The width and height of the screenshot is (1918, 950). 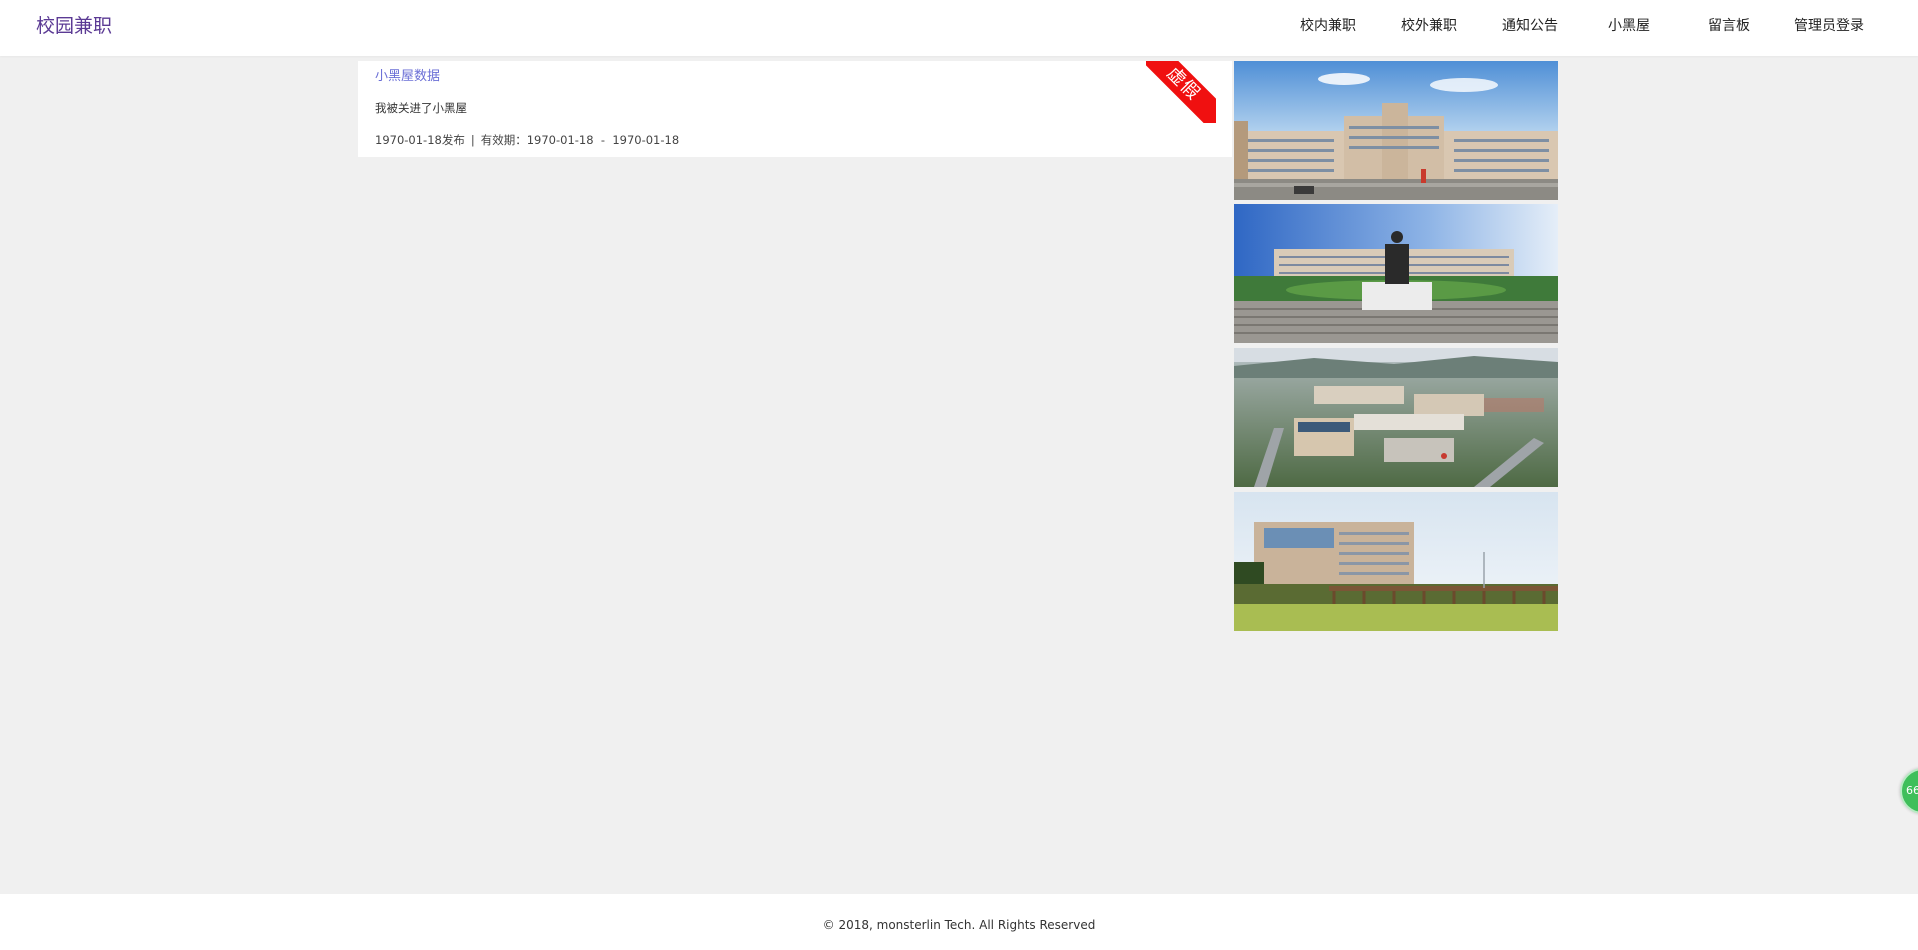 I want to click on floating-counter-badge: 66, so click(x=1909, y=791).